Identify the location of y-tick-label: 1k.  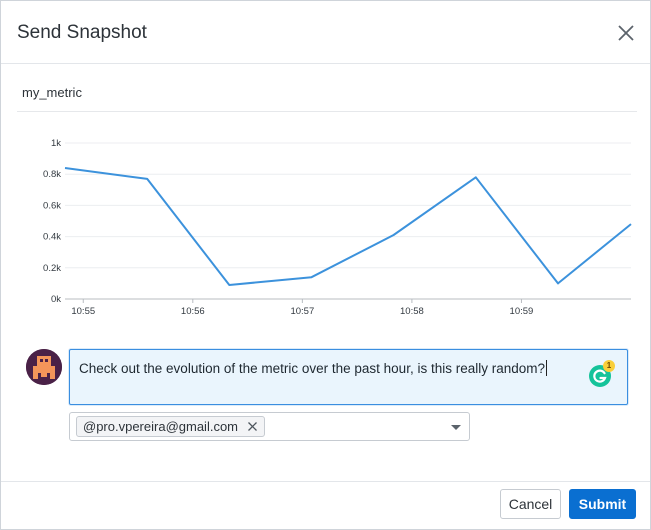
(56, 143).